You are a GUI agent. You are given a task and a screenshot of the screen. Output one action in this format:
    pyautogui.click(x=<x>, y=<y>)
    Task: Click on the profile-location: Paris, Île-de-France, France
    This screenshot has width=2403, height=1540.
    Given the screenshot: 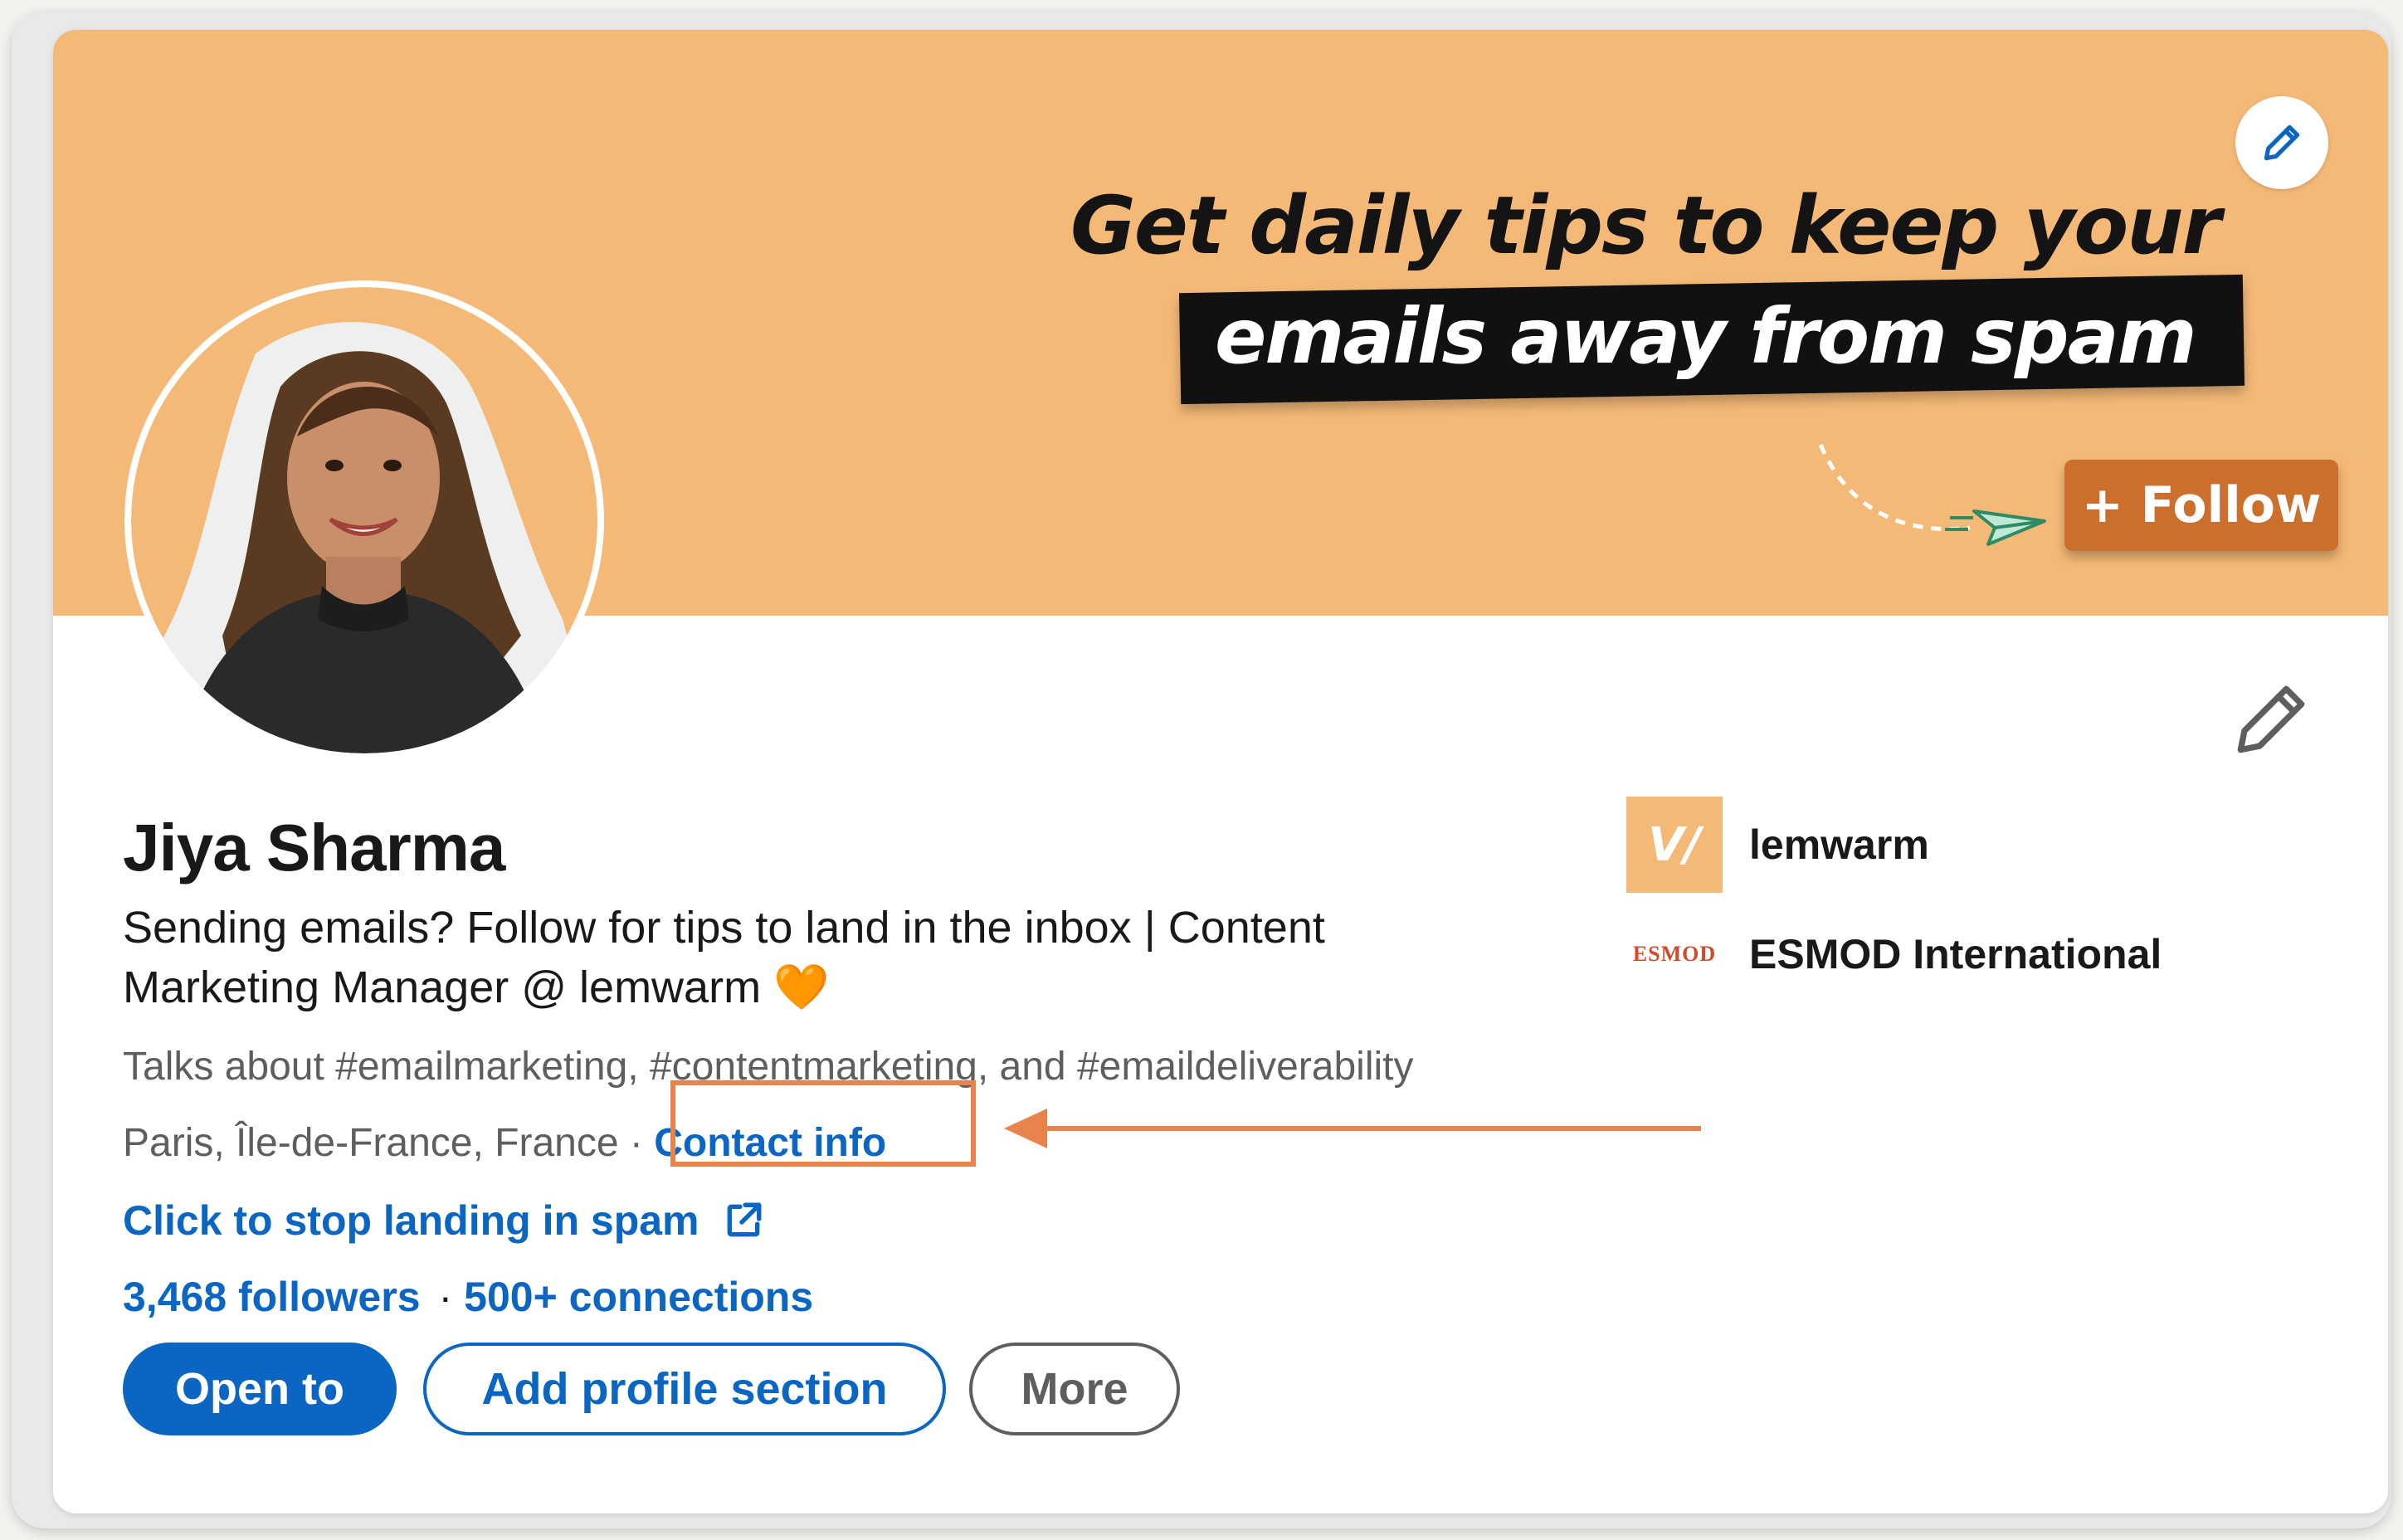 What is the action you would take?
    pyautogui.click(x=371, y=1143)
    